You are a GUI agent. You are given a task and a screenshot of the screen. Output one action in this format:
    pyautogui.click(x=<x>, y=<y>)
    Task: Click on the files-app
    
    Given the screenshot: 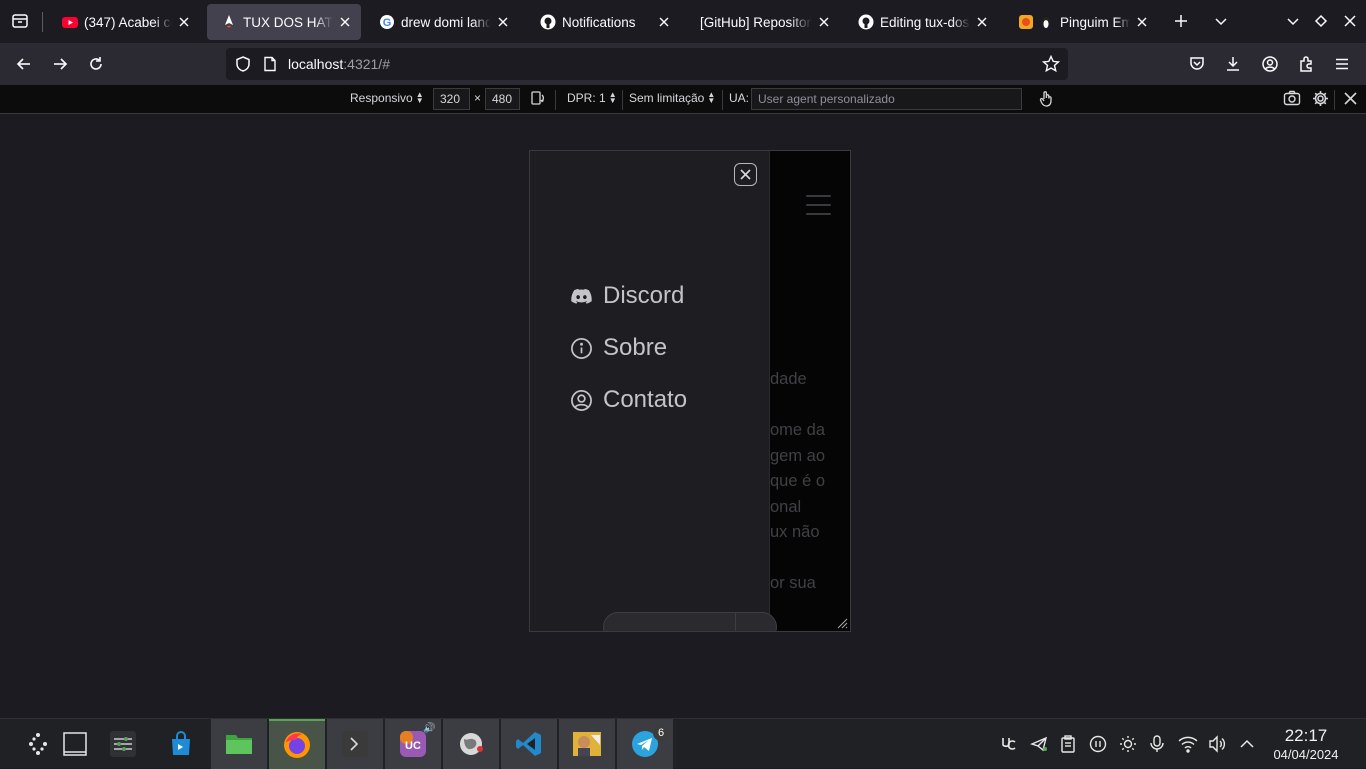 What is the action you would take?
    pyautogui.click(x=239, y=744)
    